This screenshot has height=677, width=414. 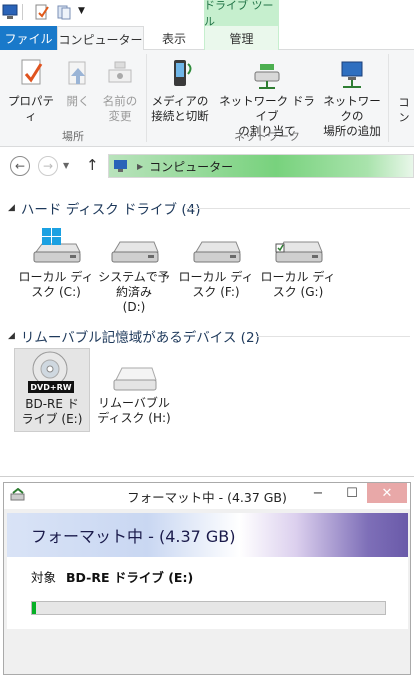 I want to click on drive-c: ローカル ディ スク (C:), so click(x=56, y=264).